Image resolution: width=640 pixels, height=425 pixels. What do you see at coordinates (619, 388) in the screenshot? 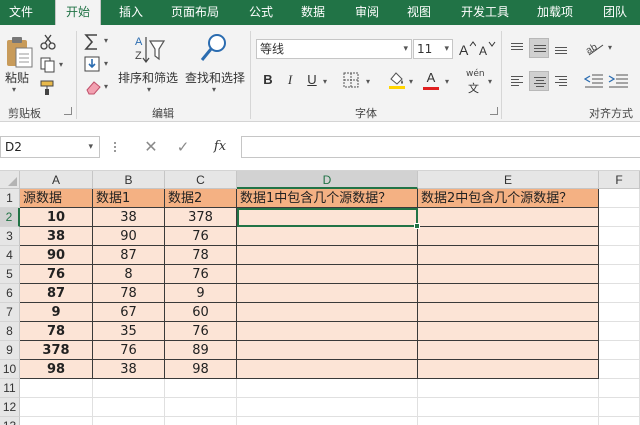
I see `cell-f11` at bounding box center [619, 388].